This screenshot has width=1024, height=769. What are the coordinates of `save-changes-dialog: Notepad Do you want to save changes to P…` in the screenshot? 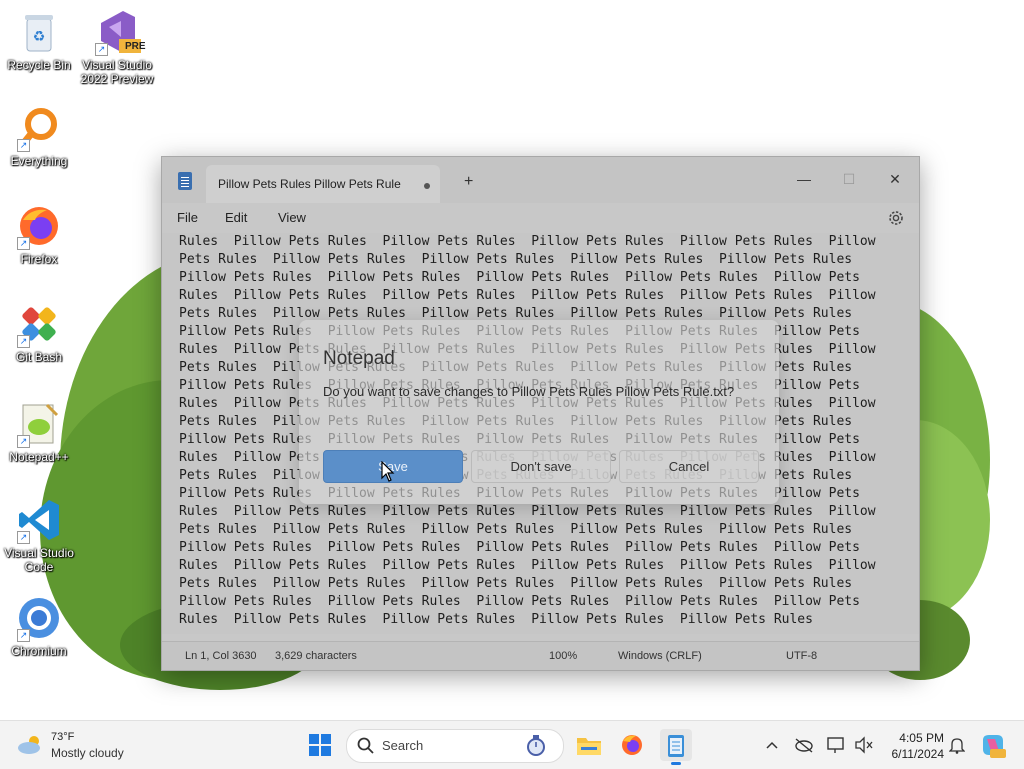 It's located at (539, 412).